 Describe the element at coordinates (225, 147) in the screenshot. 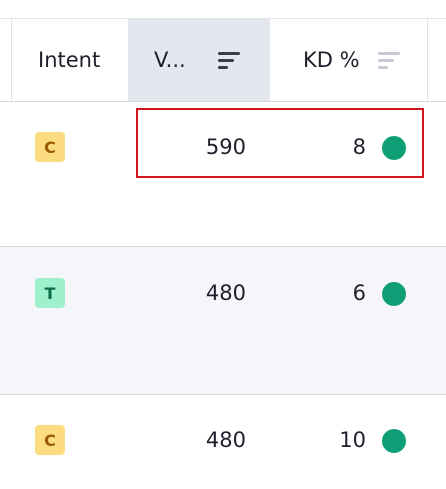

I see `volume-value: 590` at that location.